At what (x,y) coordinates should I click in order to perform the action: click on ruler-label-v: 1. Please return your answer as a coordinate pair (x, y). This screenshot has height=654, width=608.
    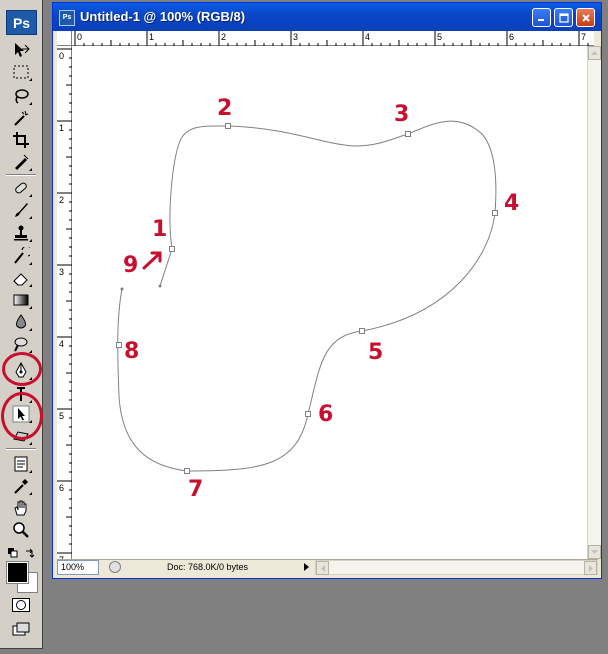
    Looking at the image, I should click on (61, 128).